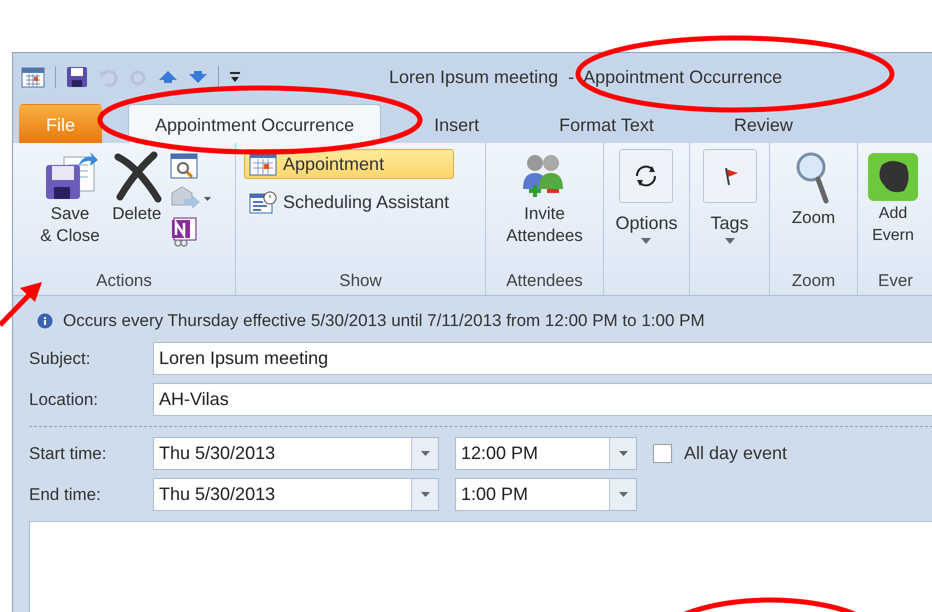 This screenshot has height=612, width=932. Describe the element at coordinates (60, 358) in the screenshot. I see `field-label: Subject:` at that location.